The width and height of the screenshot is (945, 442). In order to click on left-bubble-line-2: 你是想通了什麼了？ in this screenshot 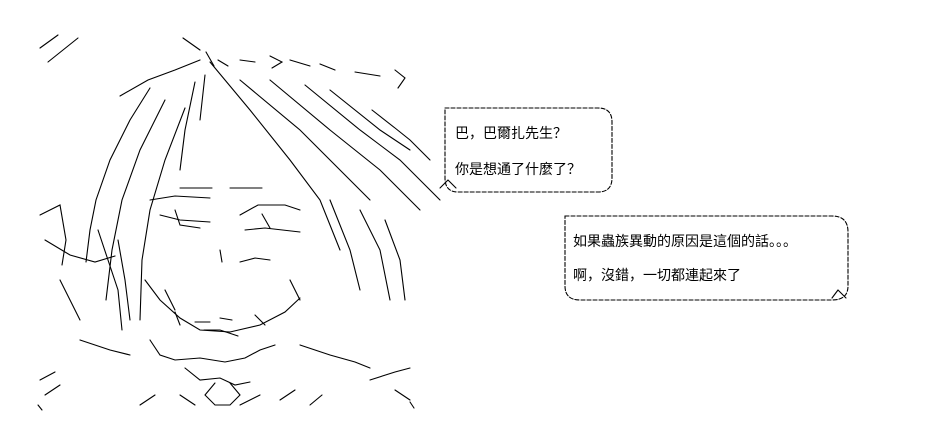, I will do `click(518, 170)`.